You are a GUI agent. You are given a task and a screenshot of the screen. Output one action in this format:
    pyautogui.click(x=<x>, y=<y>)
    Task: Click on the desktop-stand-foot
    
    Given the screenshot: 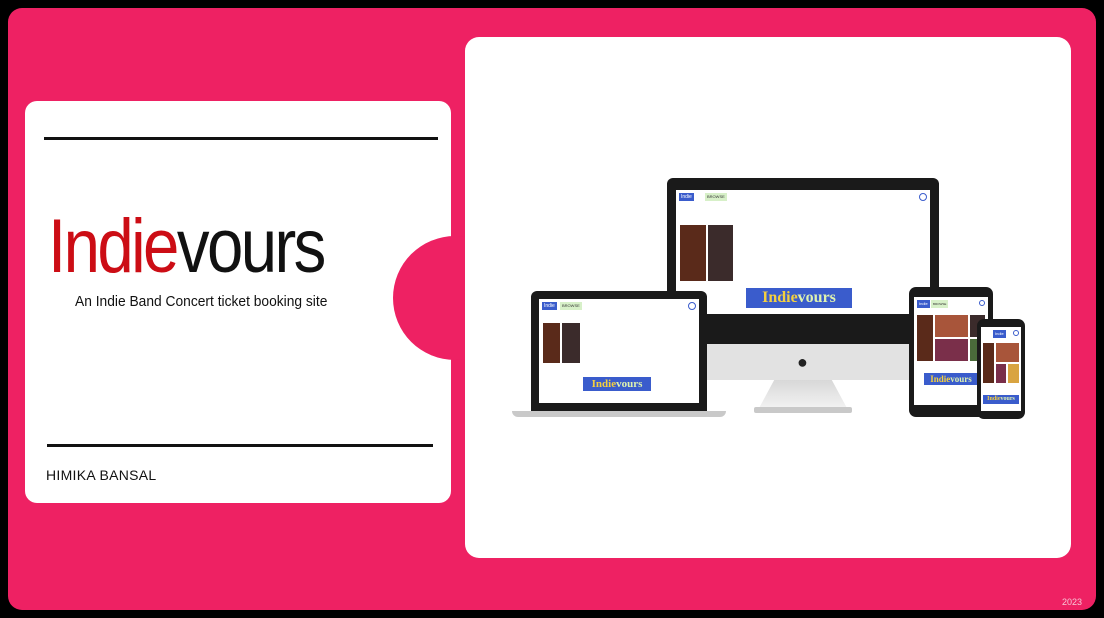 What is the action you would take?
    pyautogui.click(x=803, y=410)
    